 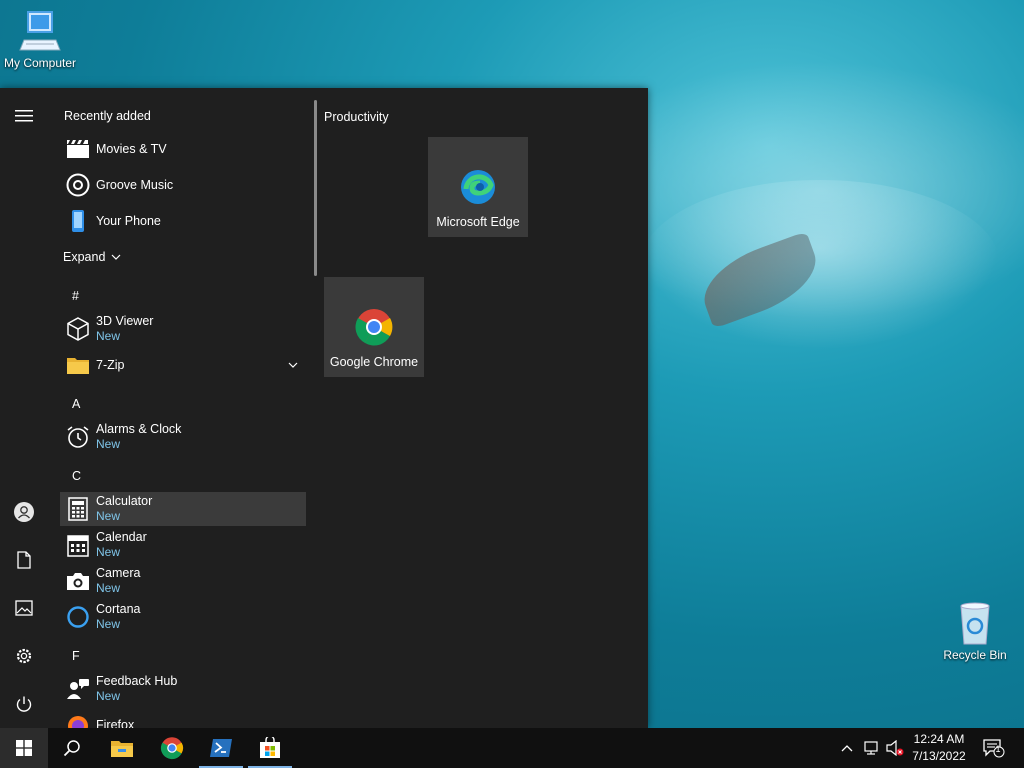 What do you see at coordinates (78, 149) in the screenshot?
I see `movies-tv-icon` at bounding box center [78, 149].